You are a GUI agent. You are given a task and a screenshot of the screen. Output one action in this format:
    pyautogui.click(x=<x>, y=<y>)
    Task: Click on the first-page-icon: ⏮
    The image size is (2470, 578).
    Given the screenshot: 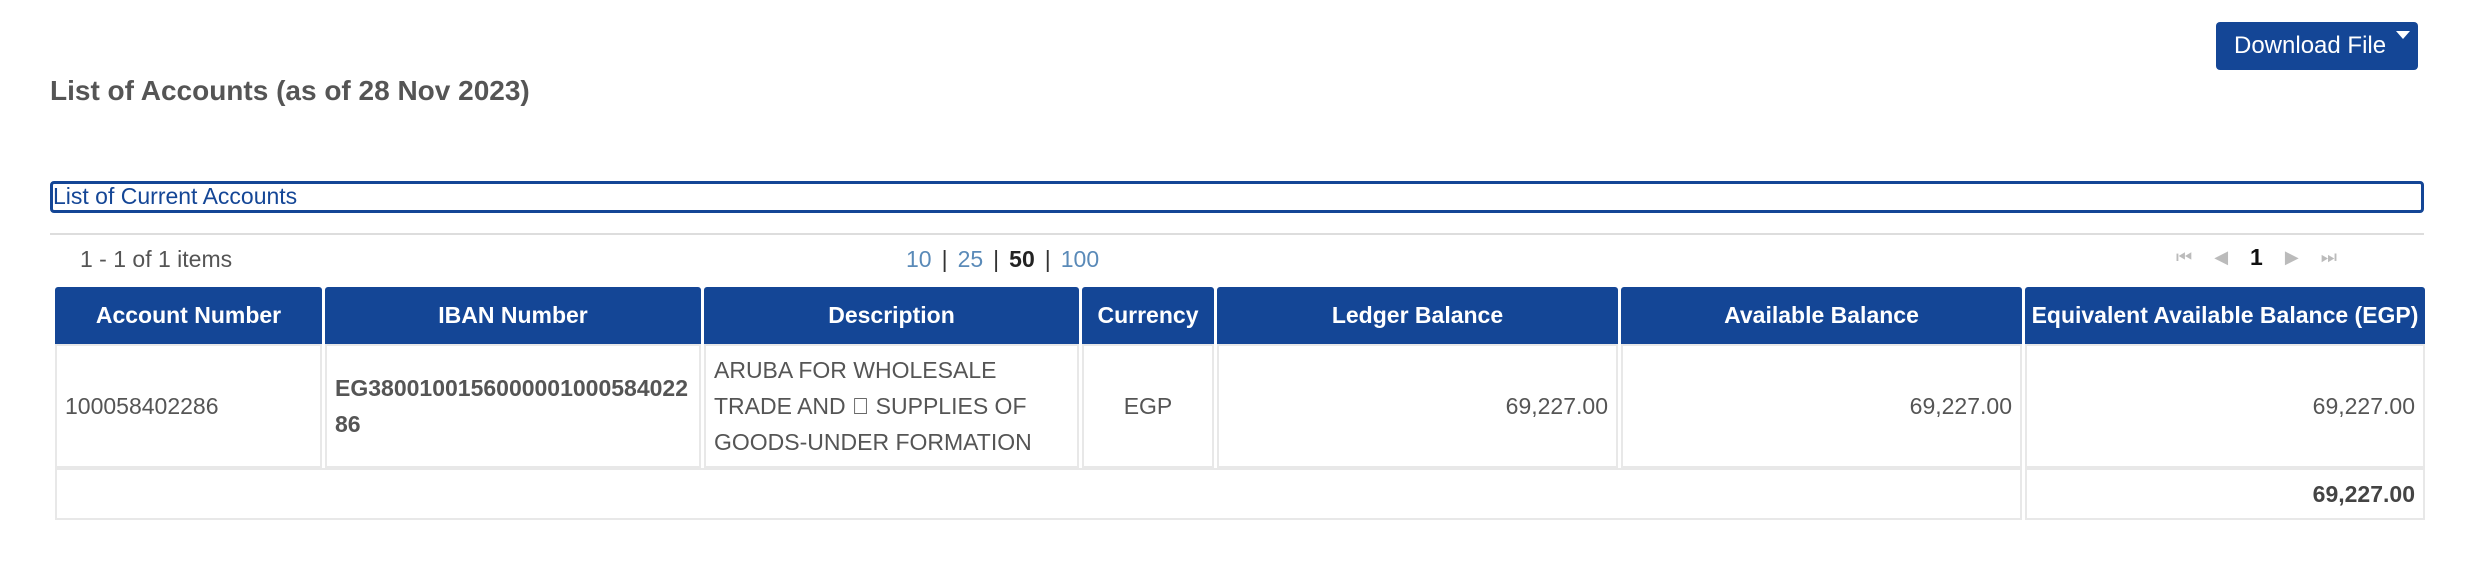 What is the action you would take?
    pyautogui.click(x=2184, y=257)
    